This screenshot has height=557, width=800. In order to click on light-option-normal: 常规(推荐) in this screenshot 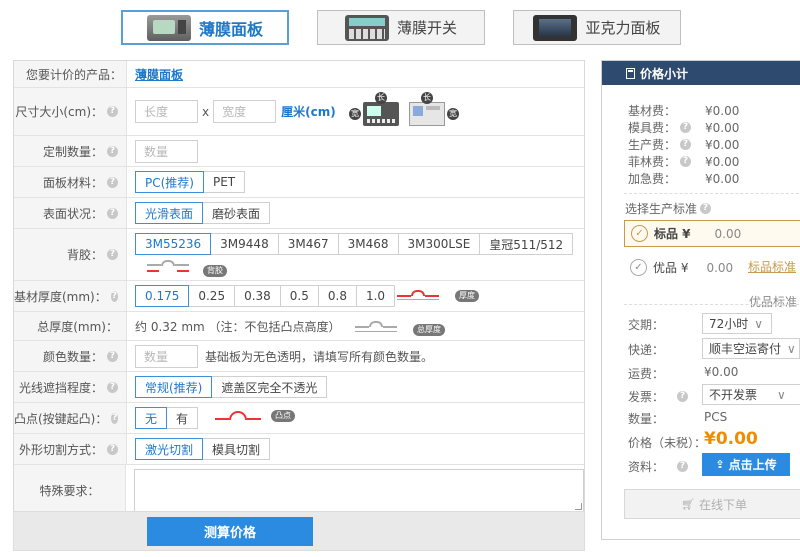, I will do `click(174, 387)`.